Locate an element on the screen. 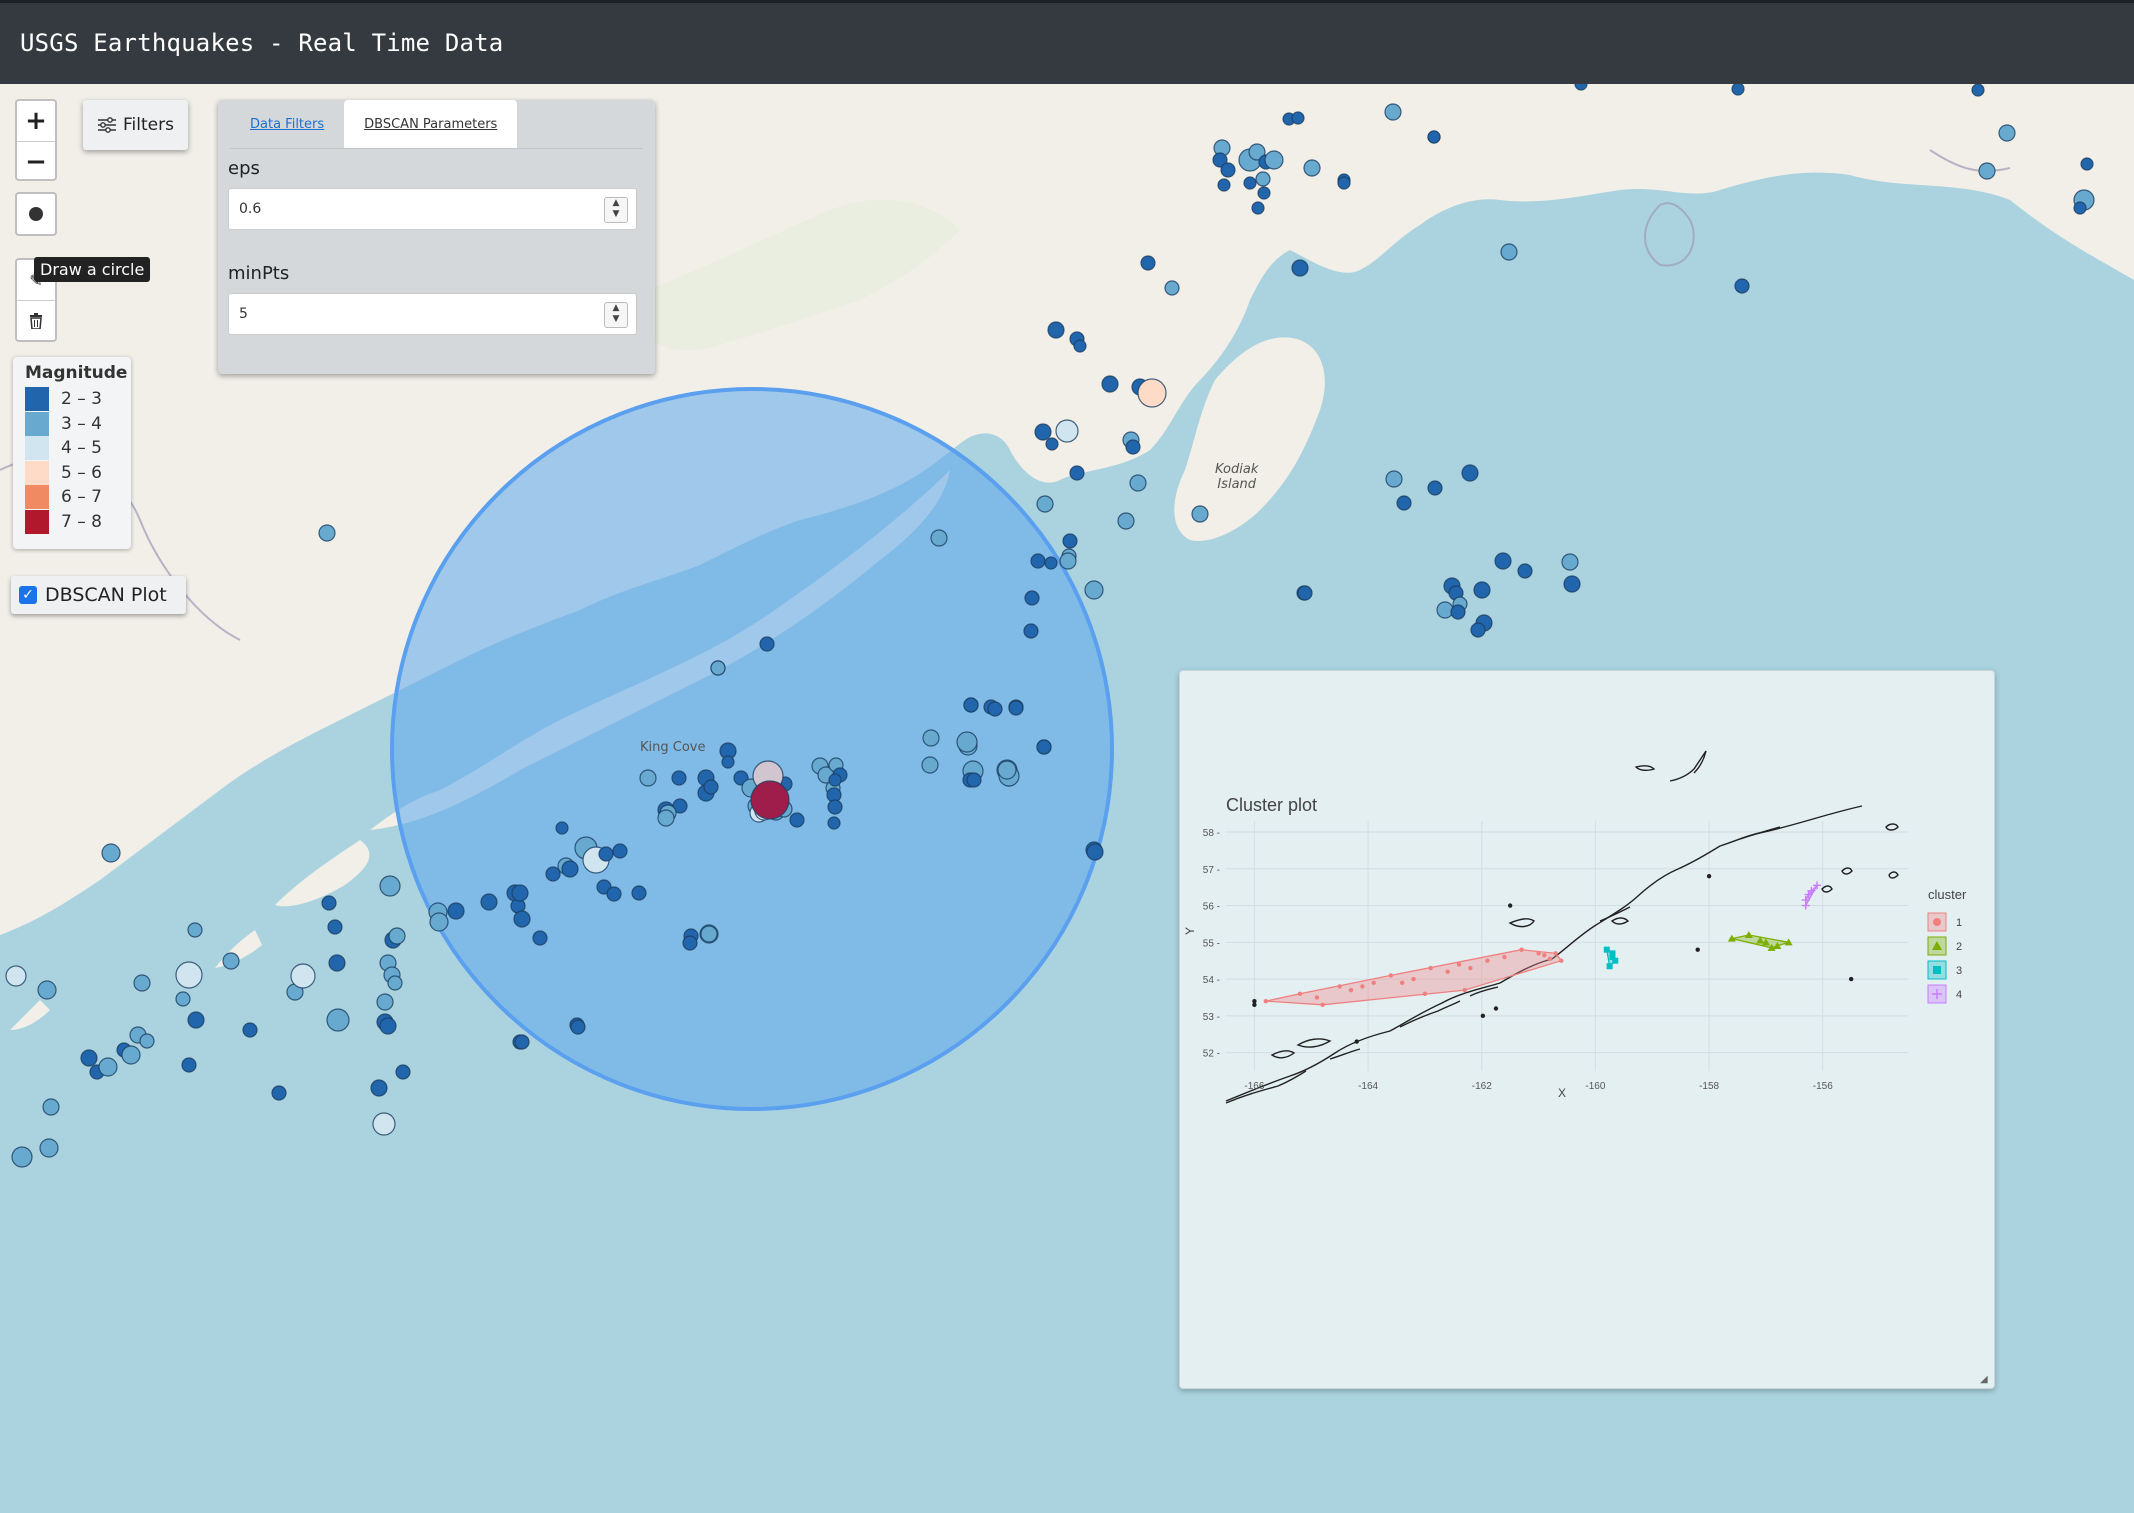 The image size is (2134, 1513). filters-button: Filters is located at coordinates (135, 125).